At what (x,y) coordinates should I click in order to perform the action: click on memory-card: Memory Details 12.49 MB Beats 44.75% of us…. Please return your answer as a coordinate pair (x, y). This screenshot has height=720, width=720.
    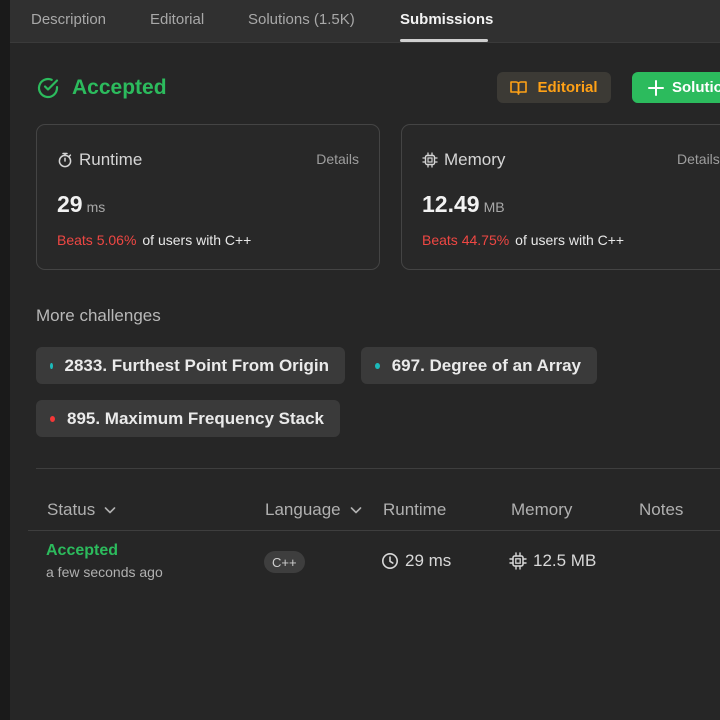
    Looking at the image, I should click on (560, 197).